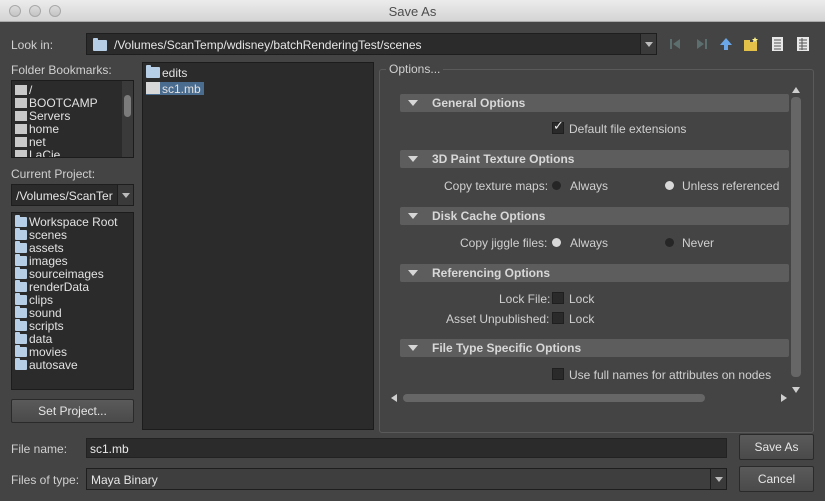 The width and height of the screenshot is (825, 501). What do you see at coordinates (669, 185) in the screenshot?
I see `radio-unless-referenced` at bounding box center [669, 185].